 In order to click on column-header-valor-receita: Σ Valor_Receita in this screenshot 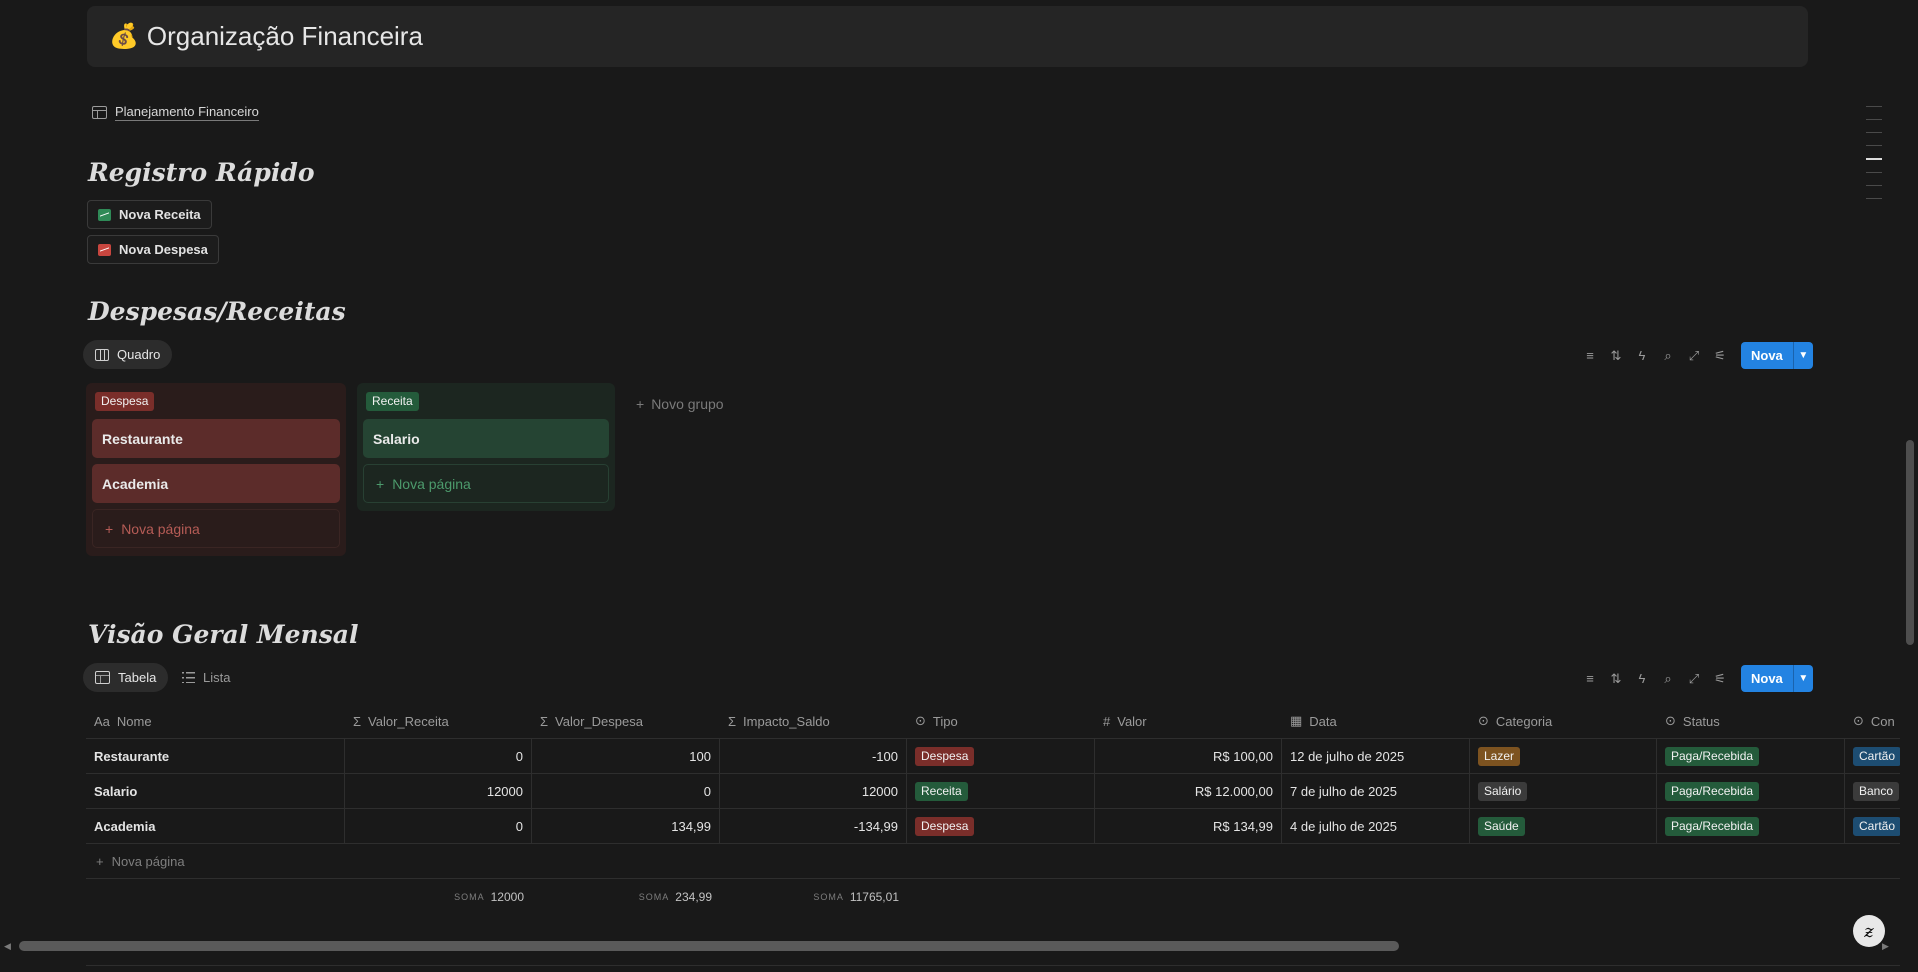, I will do `click(438, 721)`.